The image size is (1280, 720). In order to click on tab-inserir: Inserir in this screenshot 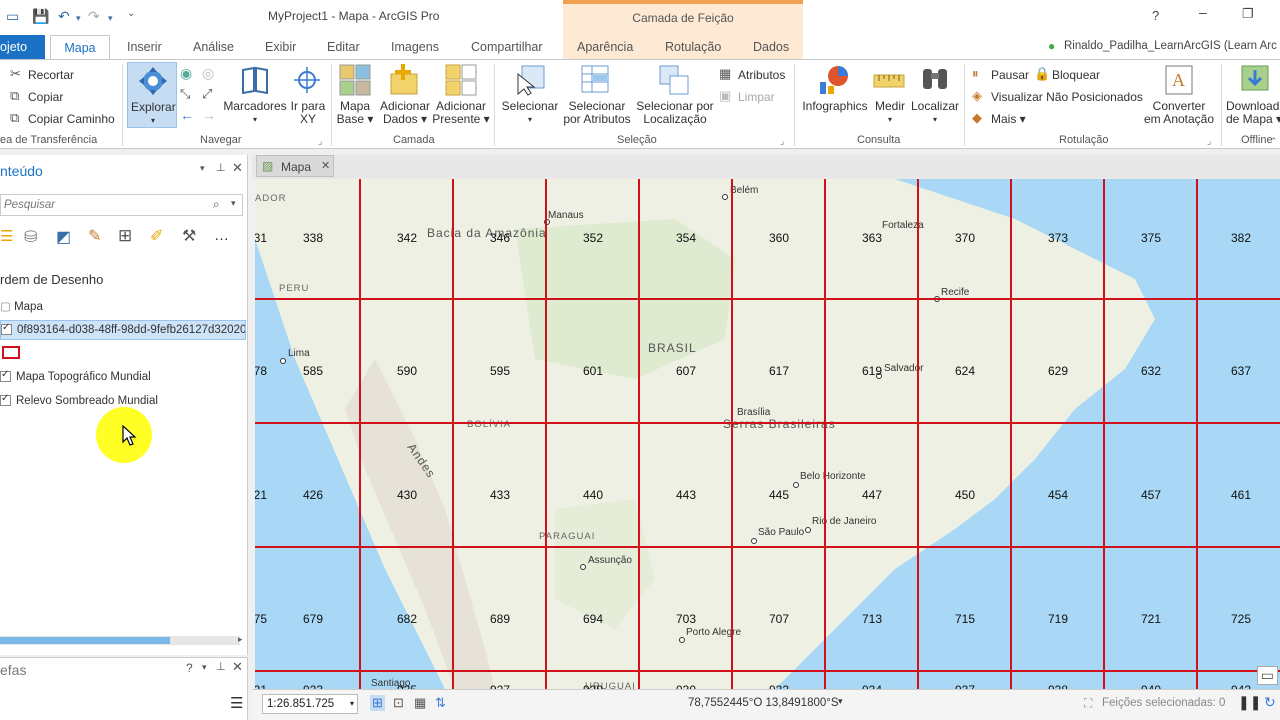, I will do `click(144, 47)`.